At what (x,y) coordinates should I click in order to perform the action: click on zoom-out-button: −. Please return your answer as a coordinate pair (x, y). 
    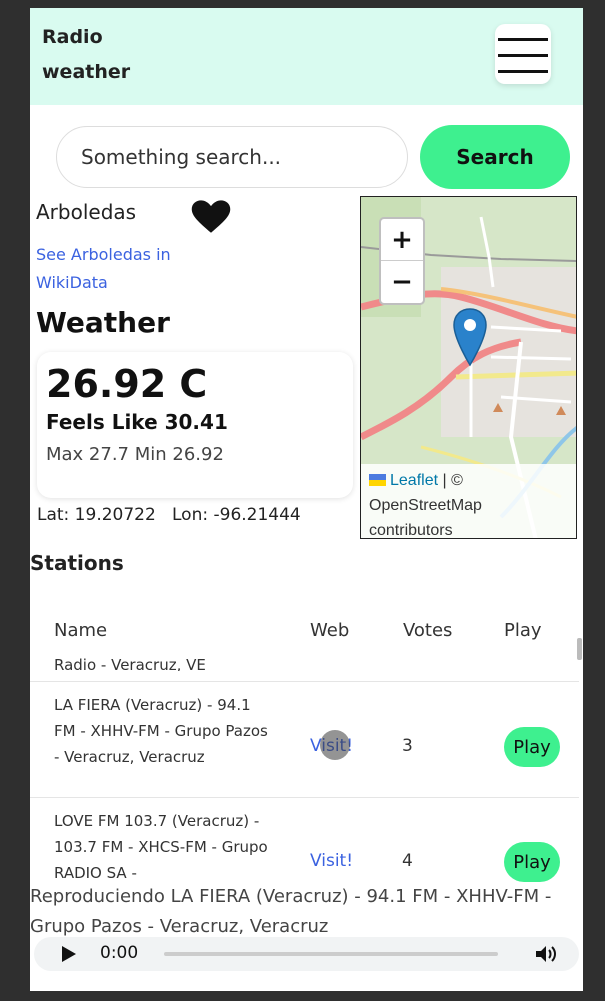
    Looking at the image, I should click on (402, 282).